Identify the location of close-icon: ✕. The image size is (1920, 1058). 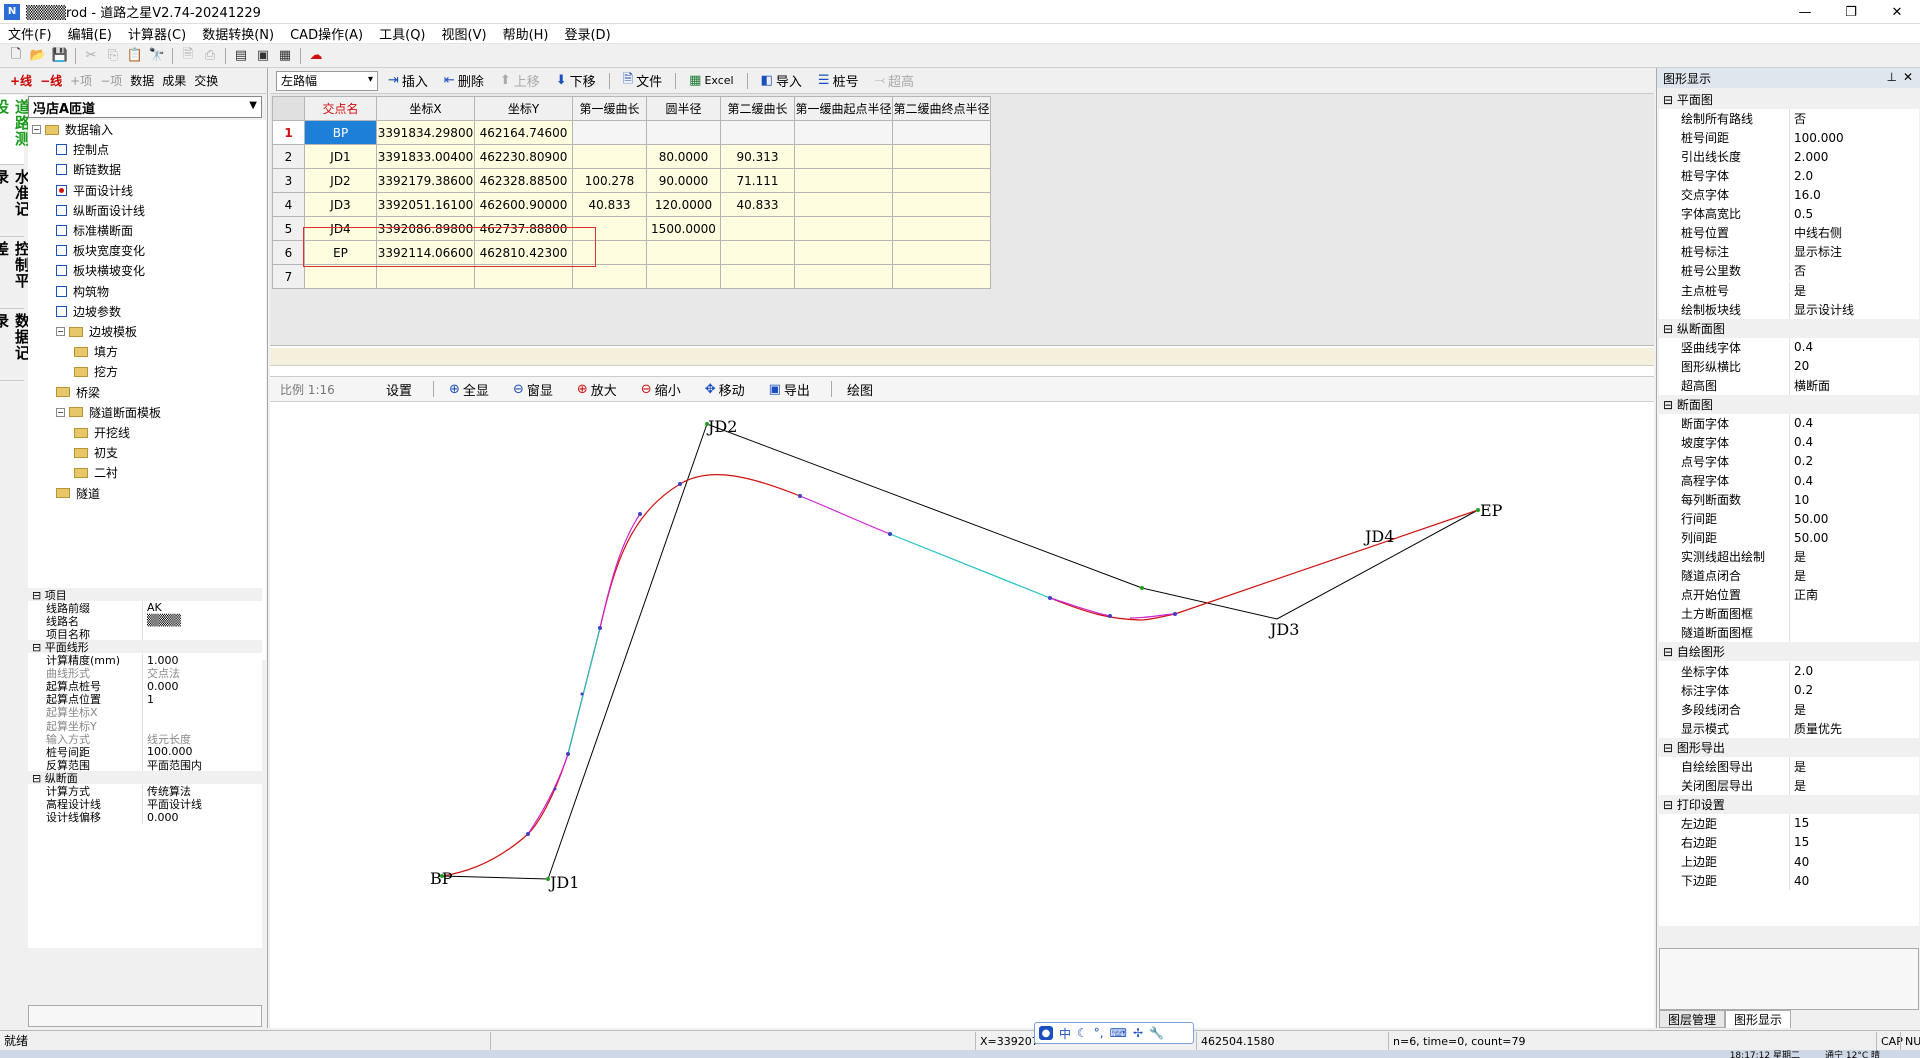
(1908, 77).